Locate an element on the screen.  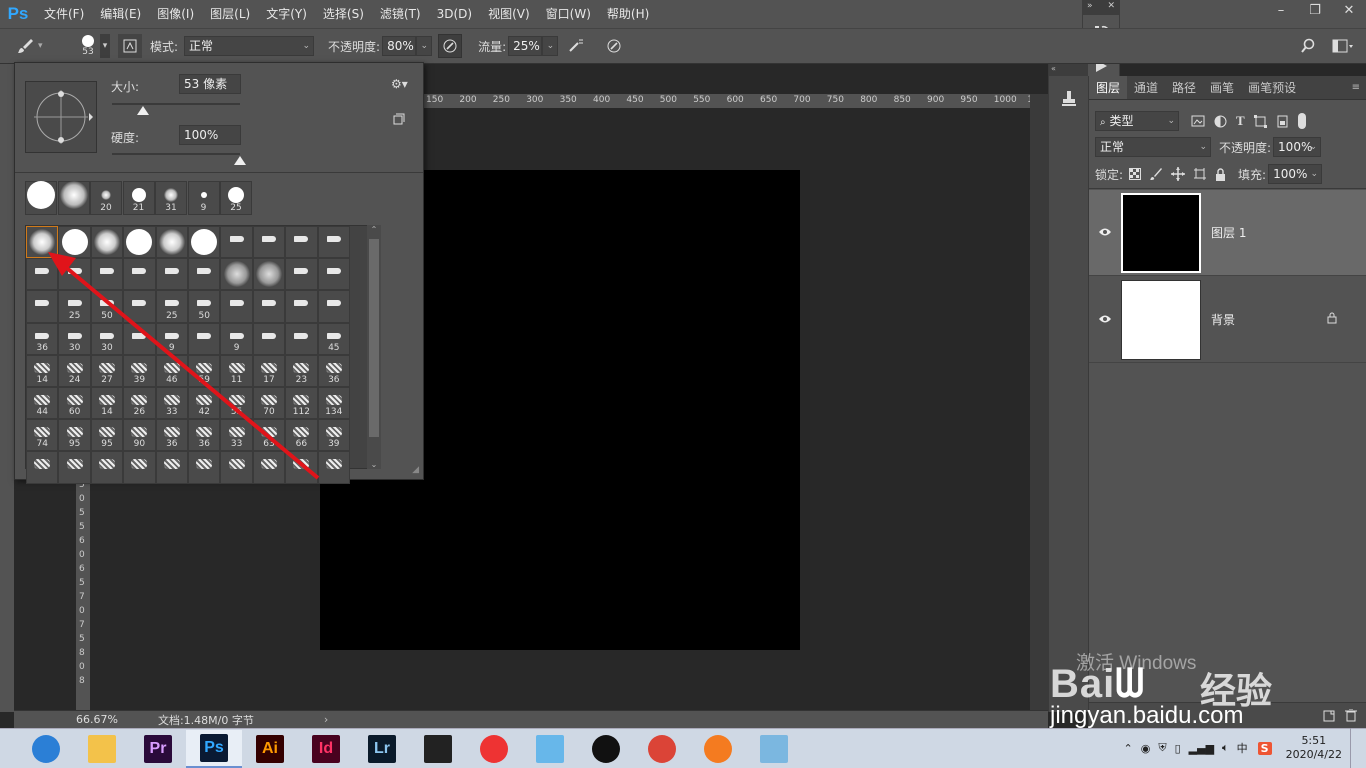
lock-artboard-icon is located at coordinates (1200, 174).